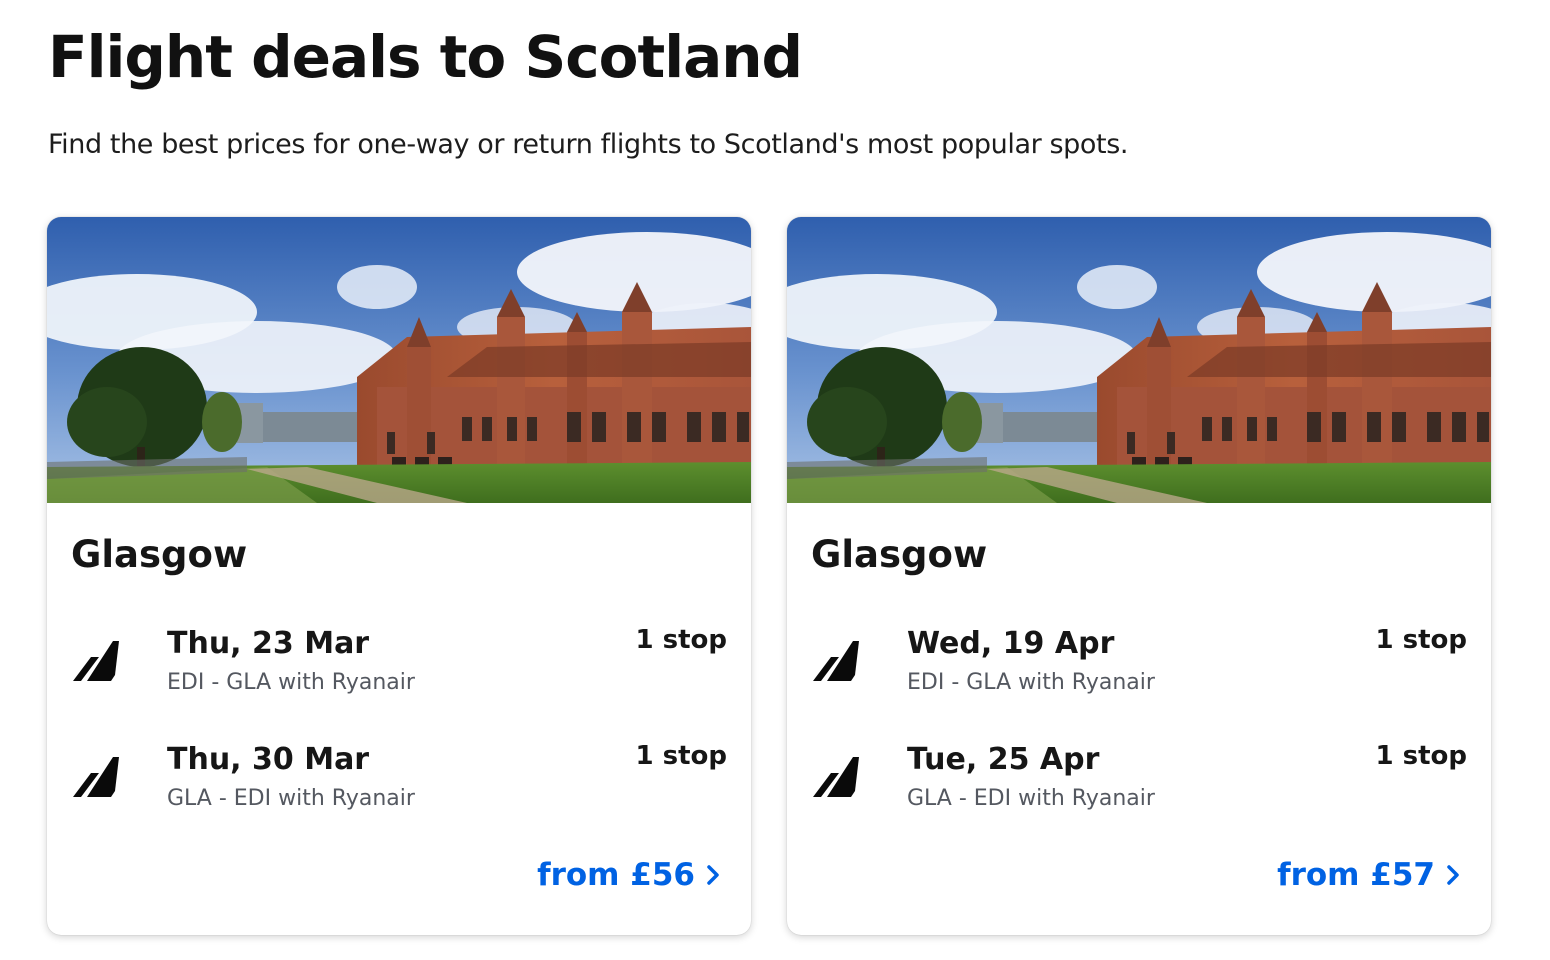  I want to click on price-link: from £56, so click(629, 875).